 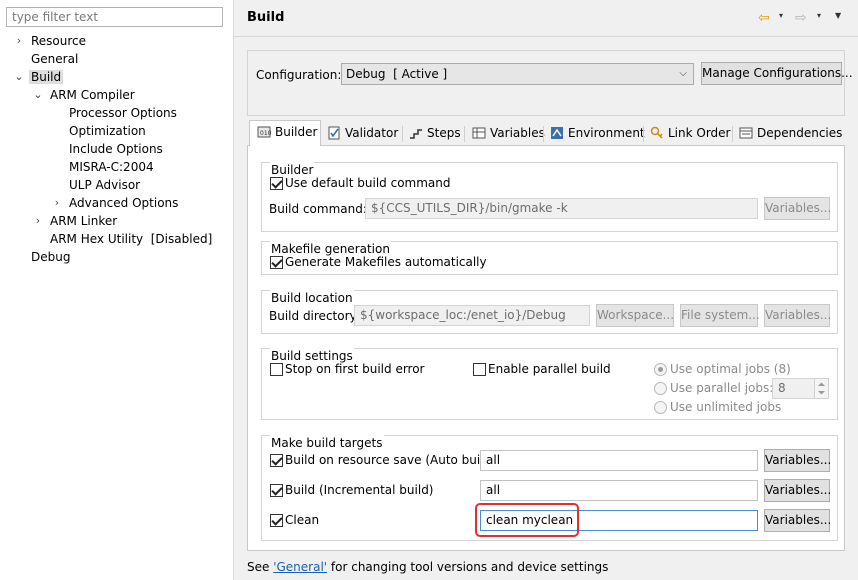 What do you see at coordinates (508, 134) in the screenshot?
I see `tab-variables: Variables` at bounding box center [508, 134].